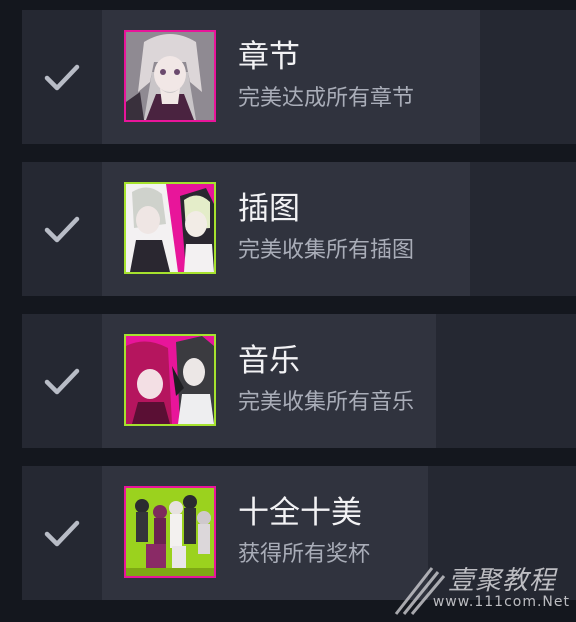 The height and width of the screenshot is (622, 576). I want to click on achievement-card: 音乐 完美收集所有音乐, so click(269, 381).